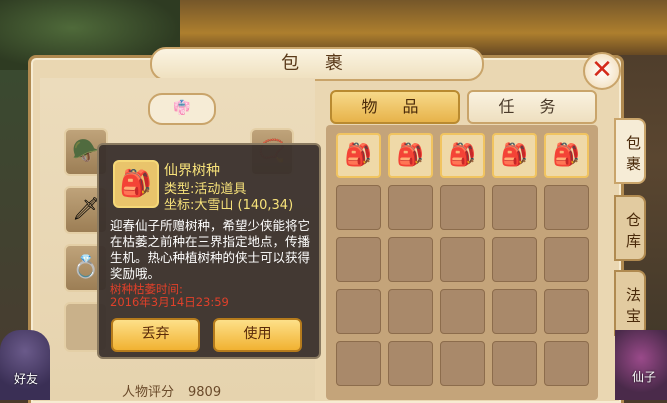 This screenshot has height=403, width=667. What do you see at coordinates (155, 335) in the screenshot?
I see `discard-button: 丢弃` at bounding box center [155, 335].